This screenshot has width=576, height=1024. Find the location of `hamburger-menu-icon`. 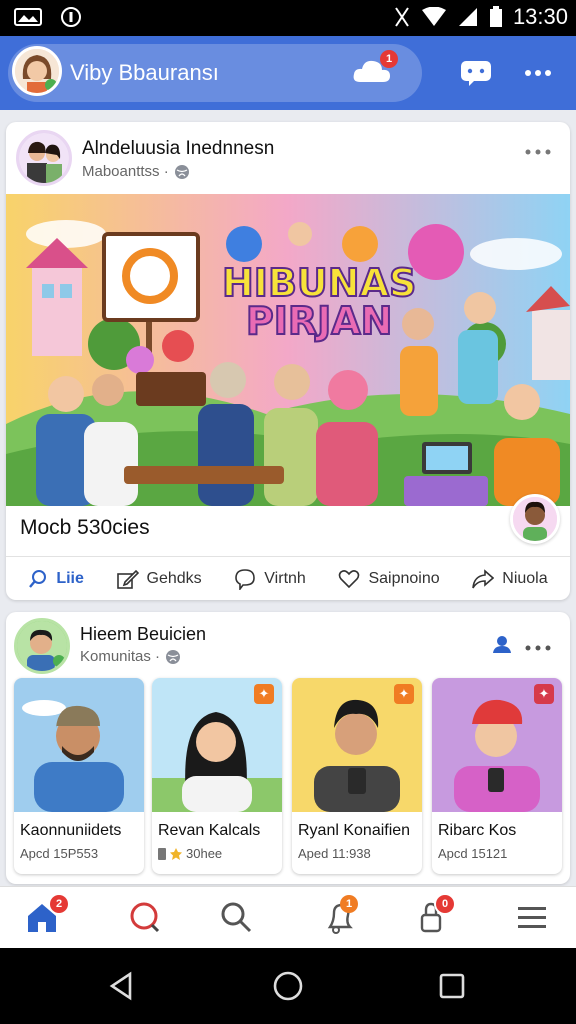

hamburger-menu-icon is located at coordinates (532, 917).